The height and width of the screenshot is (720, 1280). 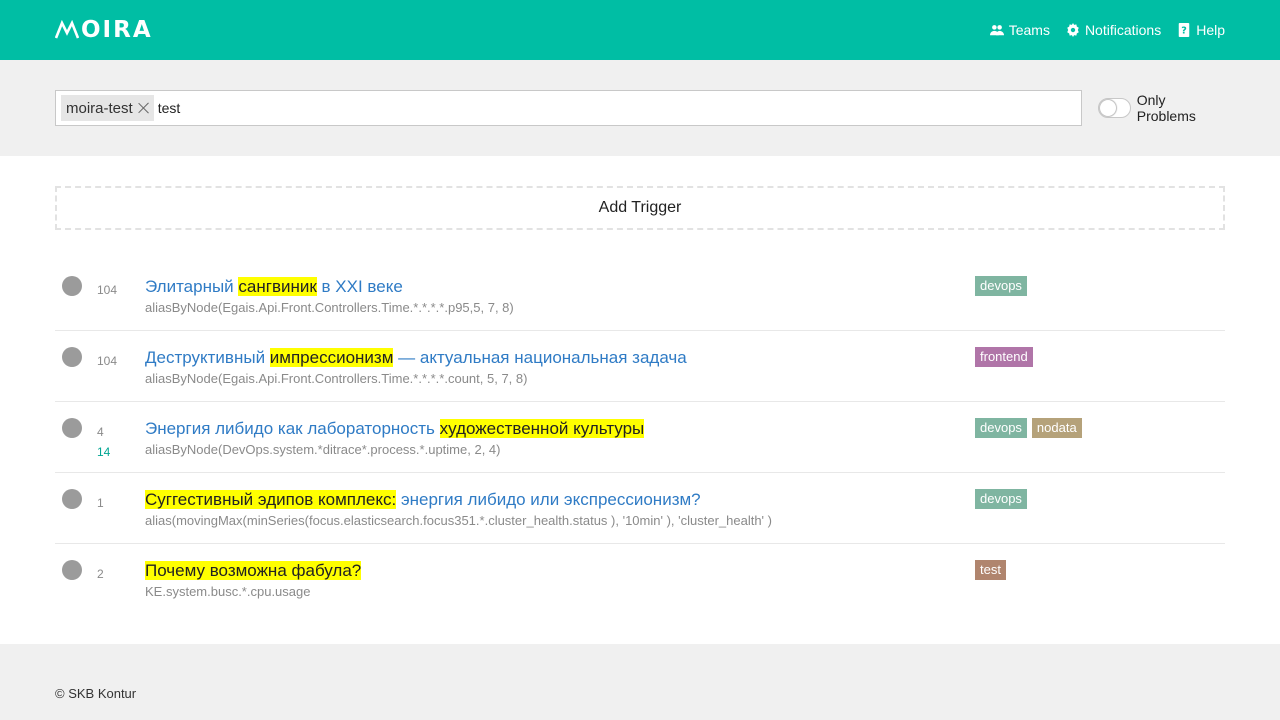 What do you see at coordinates (96, 693) in the screenshot?
I see `copyright: © SKB Kontur` at bounding box center [96, 693].